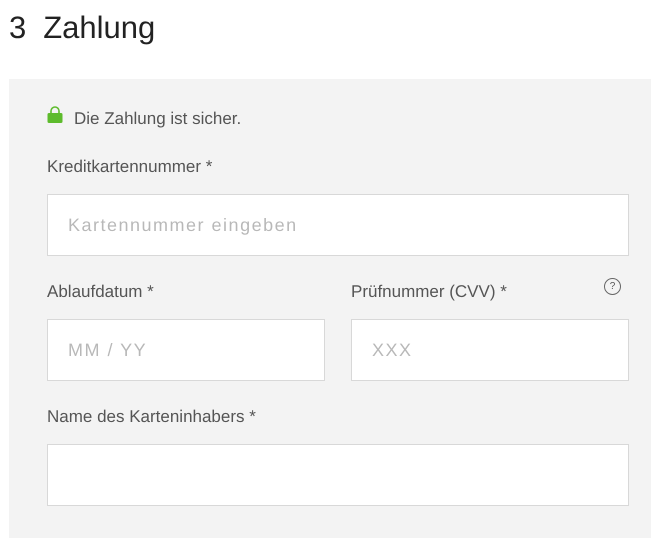 The image size is (651, 552). What do you see at coordinates (338, 475) in the screenshot?
I see `cardholder-name-field` at bounding box center [338, 475].